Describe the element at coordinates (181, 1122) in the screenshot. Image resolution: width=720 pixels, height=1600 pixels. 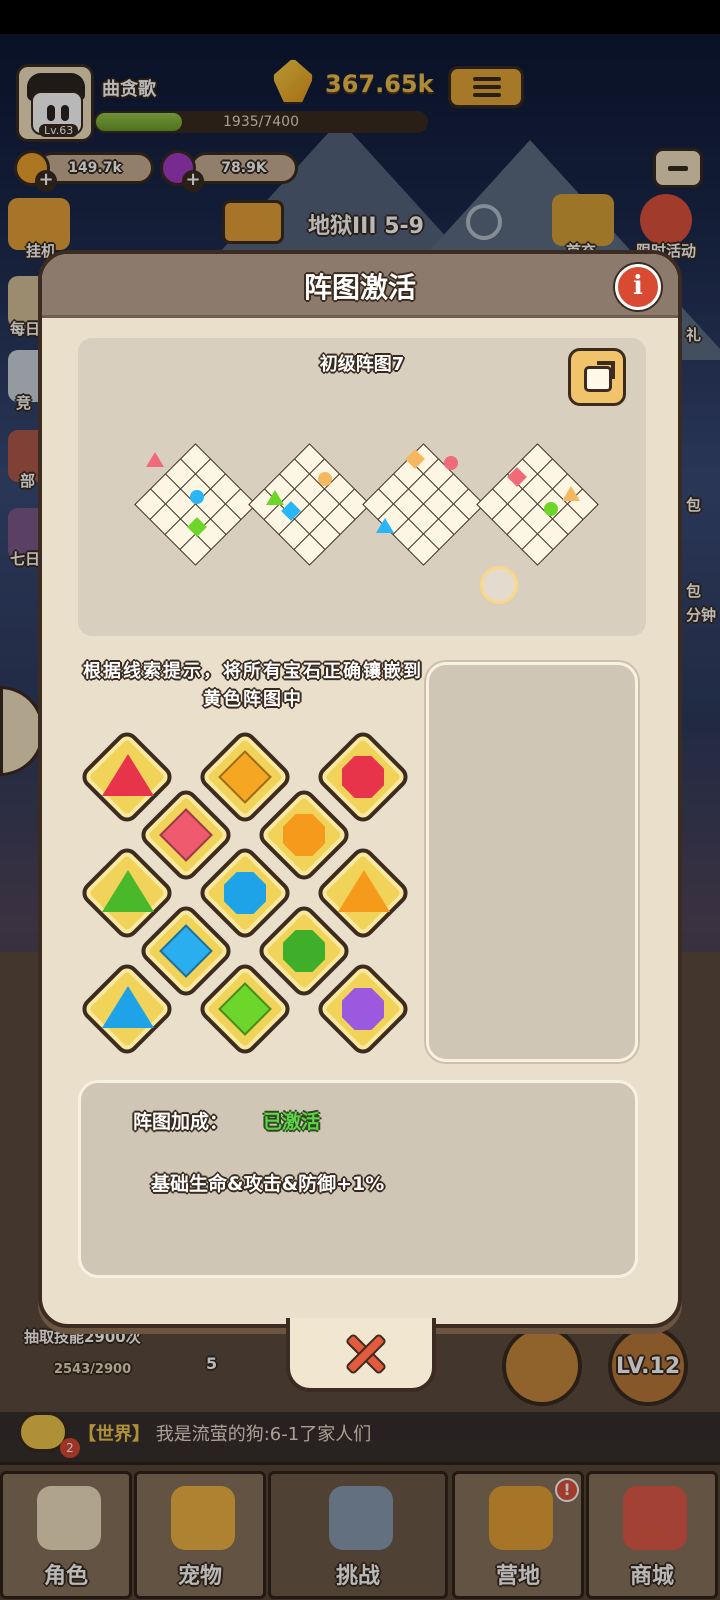
I see `bonus-label: 阵图加成：` at that location.